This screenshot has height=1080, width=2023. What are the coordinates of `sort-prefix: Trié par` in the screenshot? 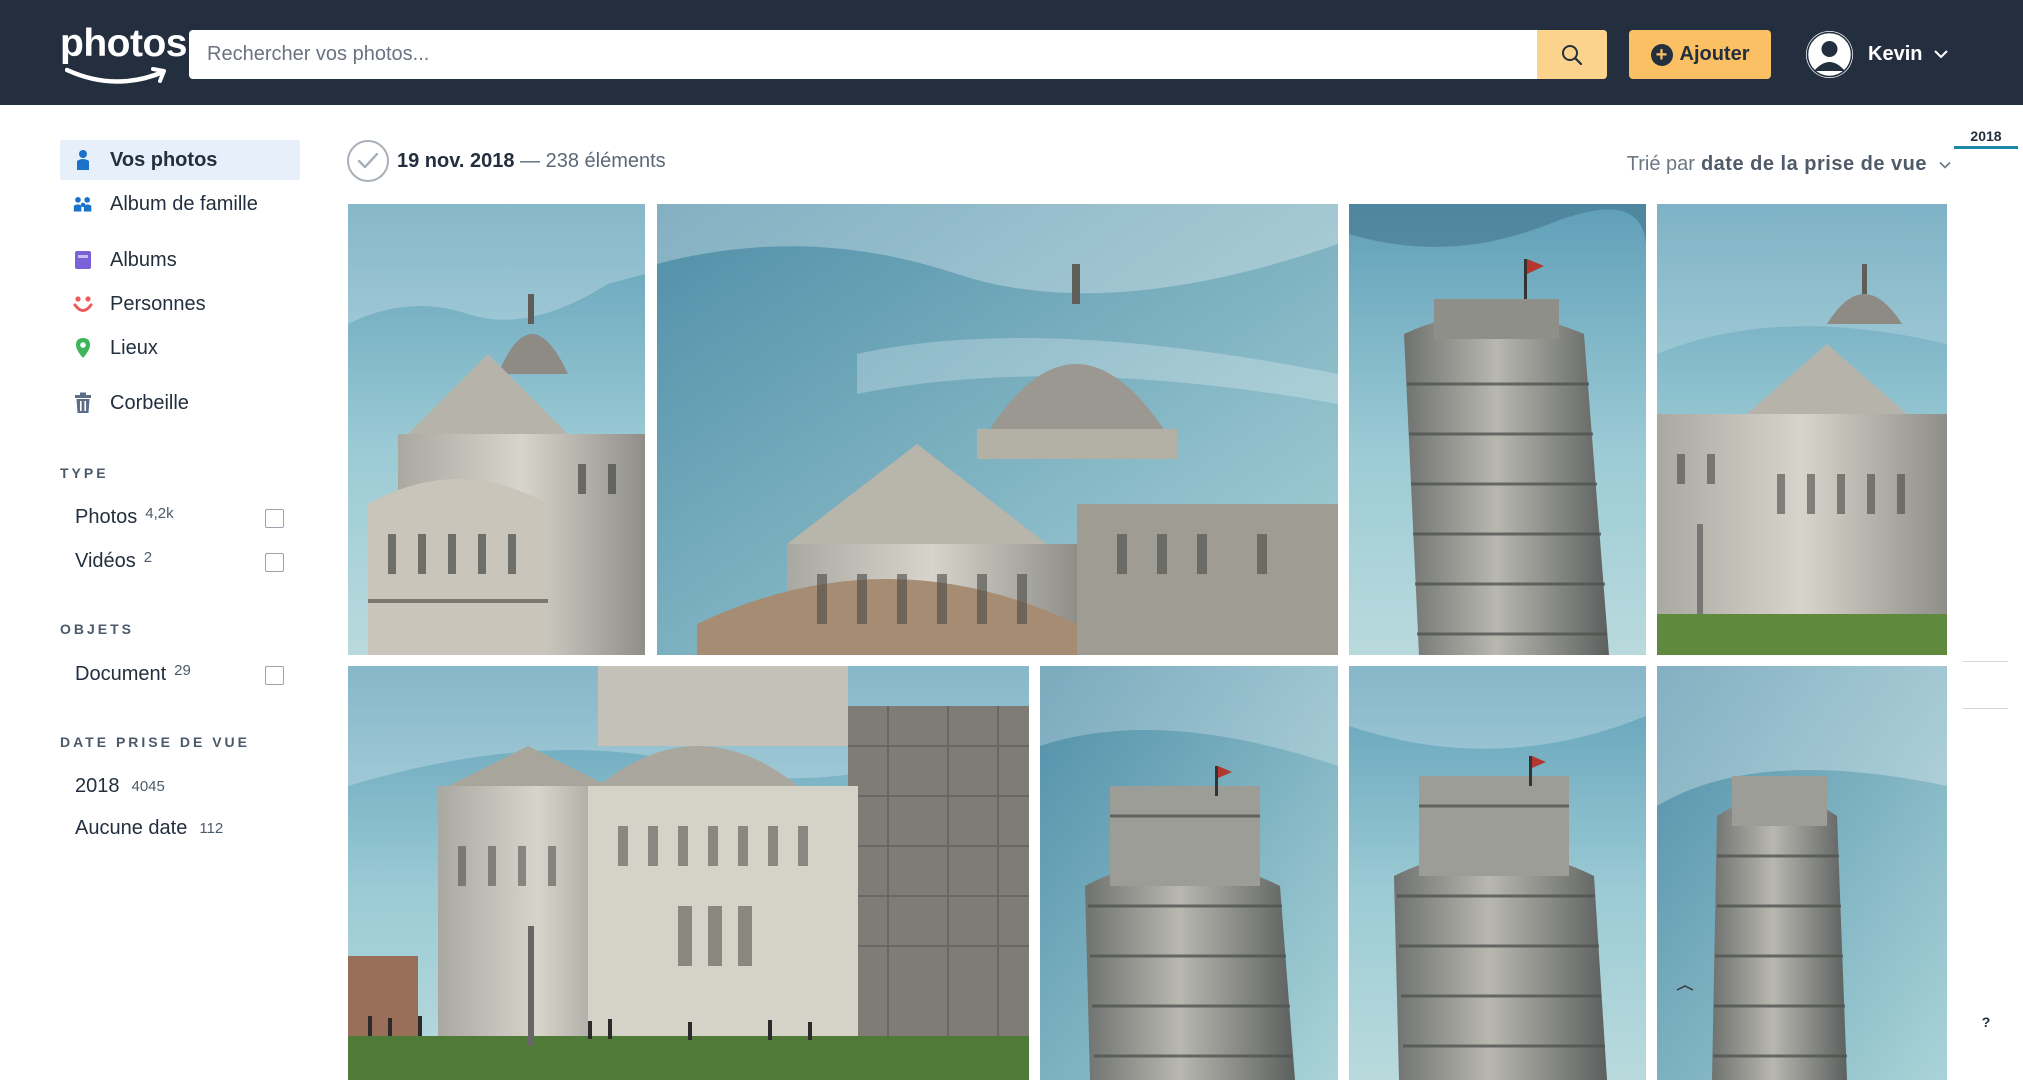 It's located at (1660, 164).